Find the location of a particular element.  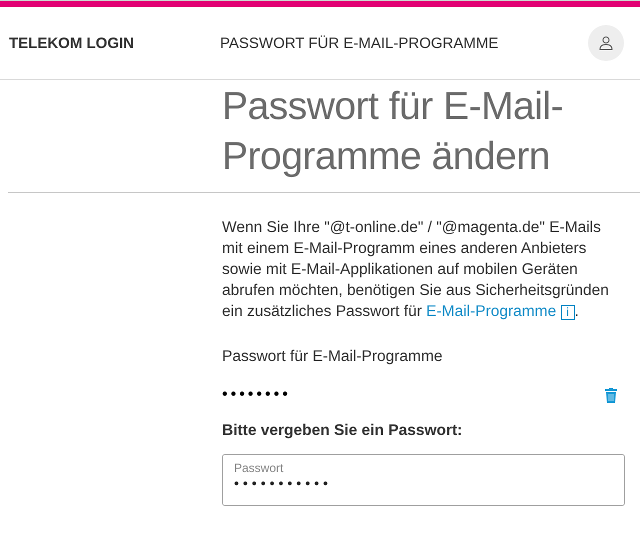

info-button: i is located at coordinates (567, 312).